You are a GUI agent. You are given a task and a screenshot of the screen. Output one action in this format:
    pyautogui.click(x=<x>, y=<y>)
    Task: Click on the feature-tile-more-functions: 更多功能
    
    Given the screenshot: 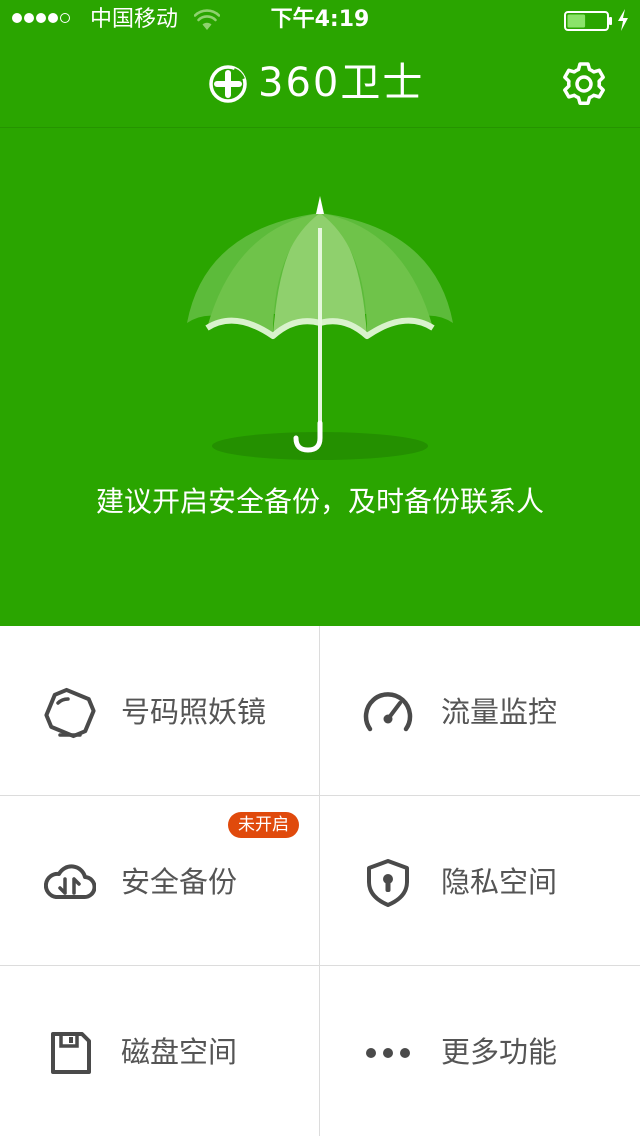 What is the action you would take?
    pyautogui.click(x=480, y=1051)
    